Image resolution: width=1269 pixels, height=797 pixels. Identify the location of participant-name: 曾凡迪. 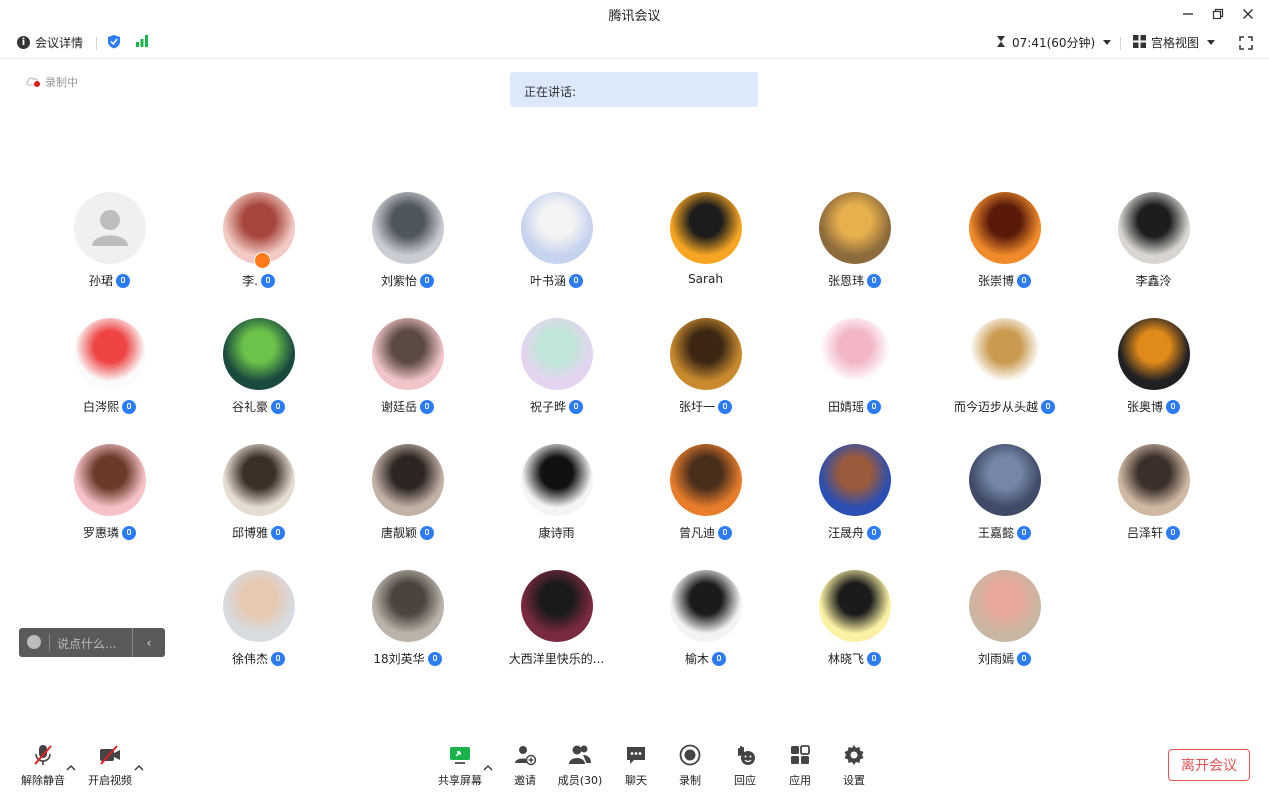
(705, 532).